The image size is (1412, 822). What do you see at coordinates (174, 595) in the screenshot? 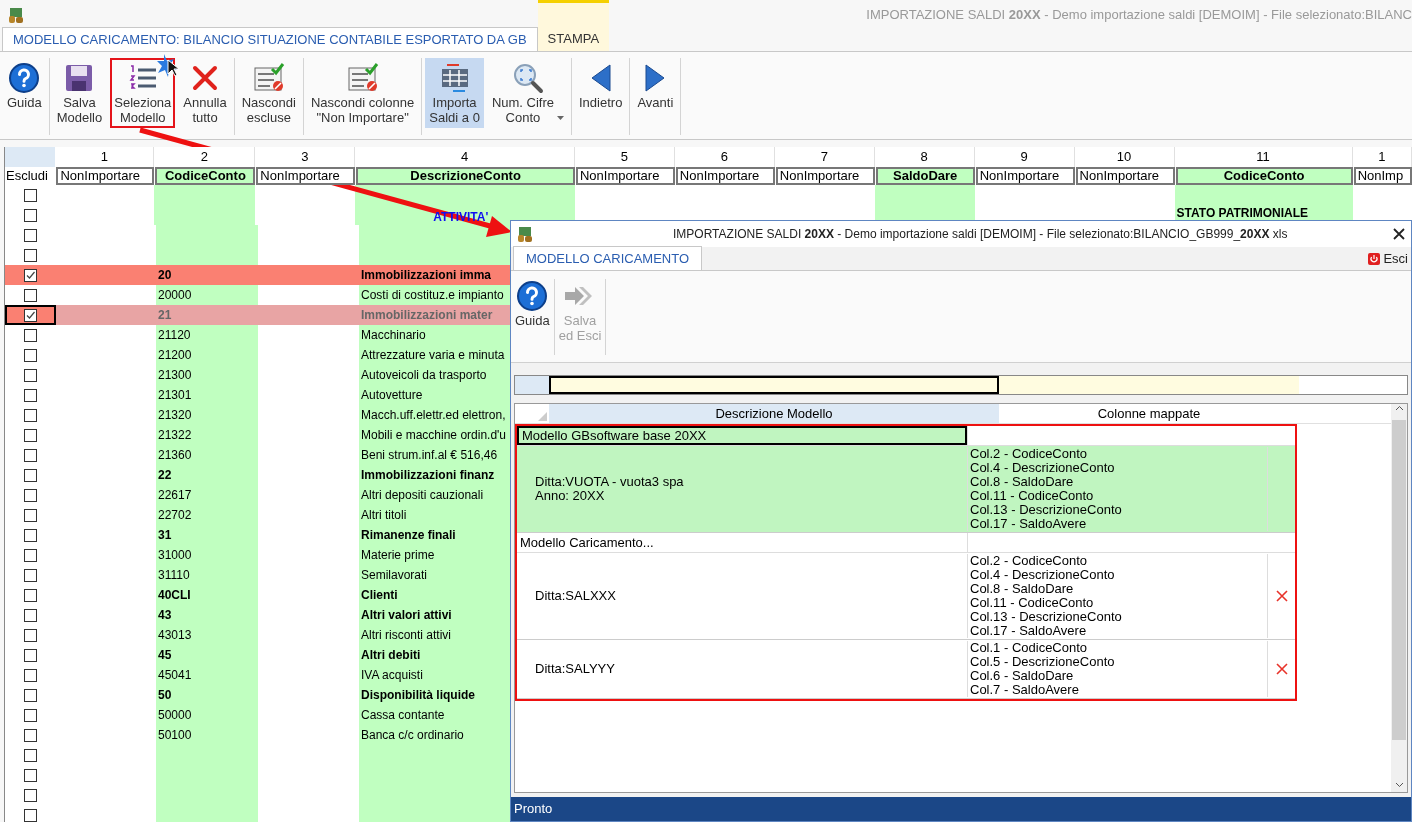
I see `account-code: 40CLI` at bounding box center [174, 595].